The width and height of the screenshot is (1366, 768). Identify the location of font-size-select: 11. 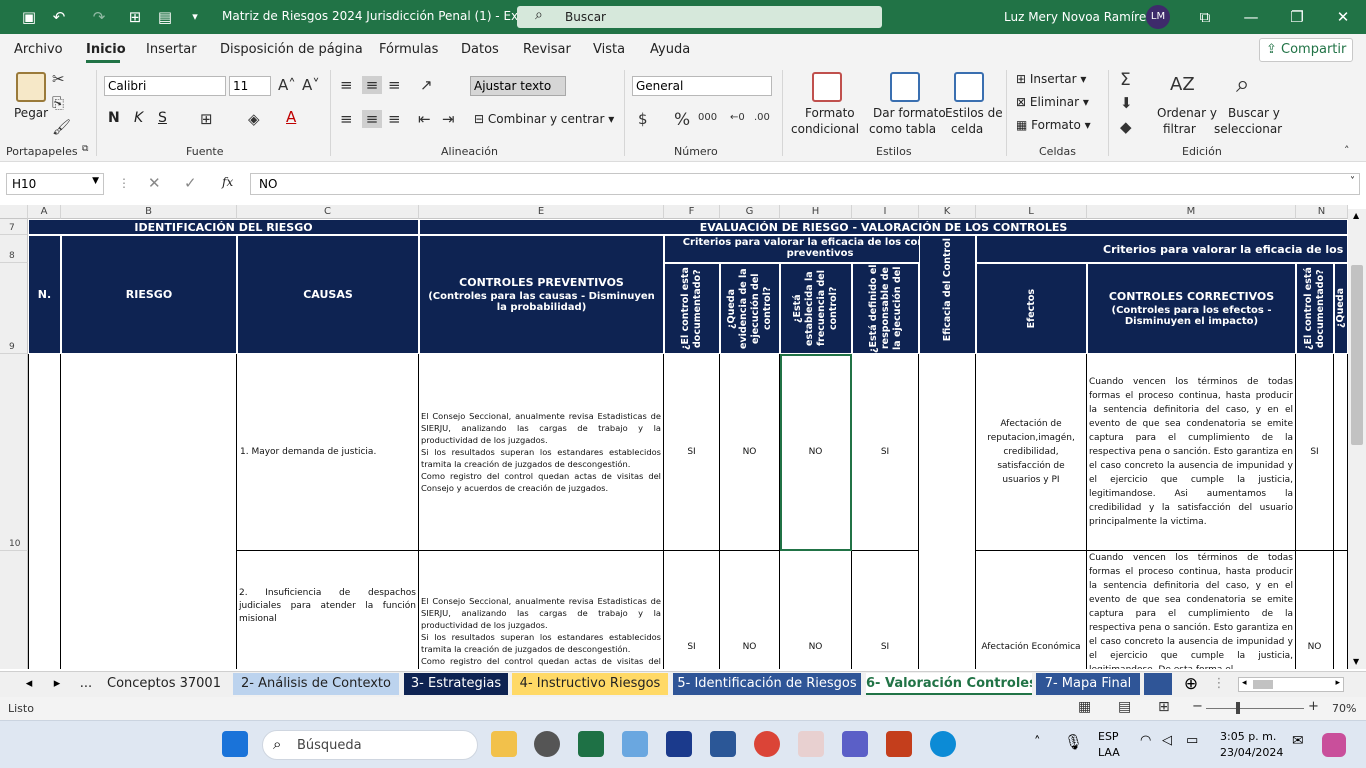
(250, 86).